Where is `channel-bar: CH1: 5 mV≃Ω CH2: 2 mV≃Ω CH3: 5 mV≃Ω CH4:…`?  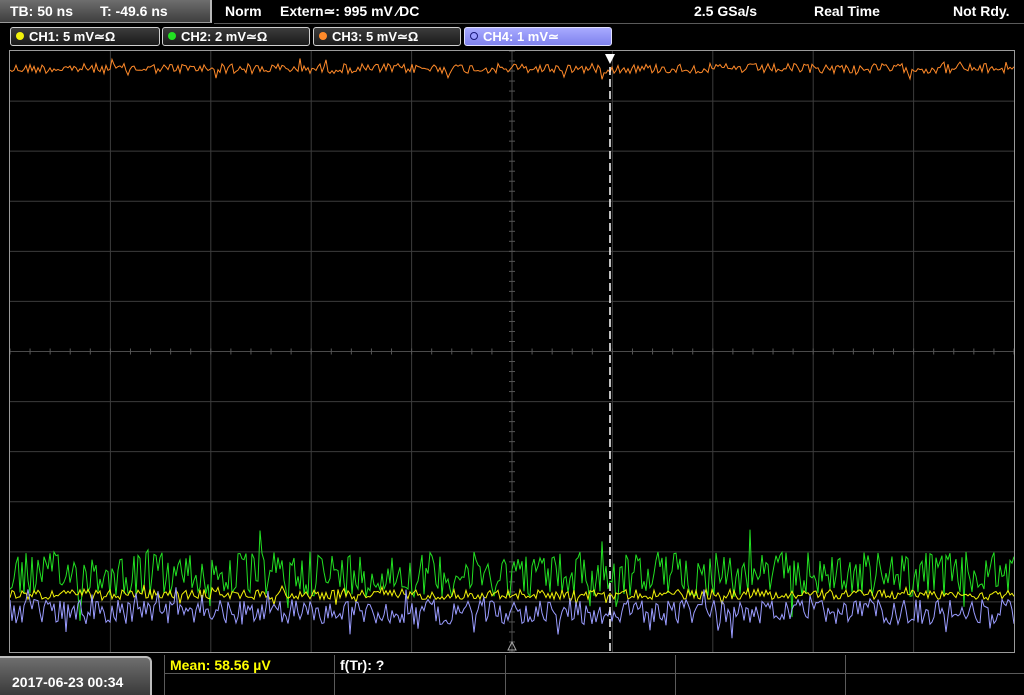
channel-bar: CH1: 5 mV≃Ω CH2: 2 mV≃Ω CH3: 5 mV≃Ω CH4:… is located at coordinates (512, 37).